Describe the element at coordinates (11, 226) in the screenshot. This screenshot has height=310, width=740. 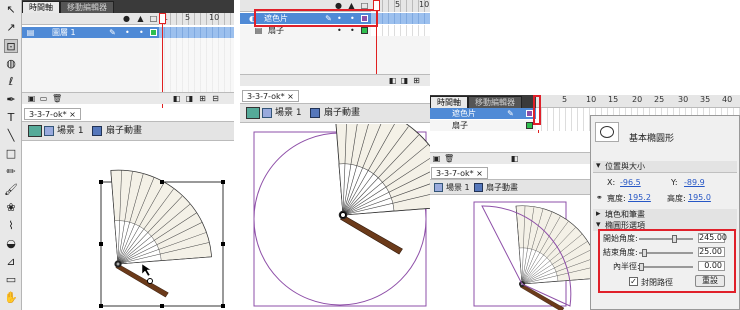
I see `bone-tool-icon: ⌇` at that location.